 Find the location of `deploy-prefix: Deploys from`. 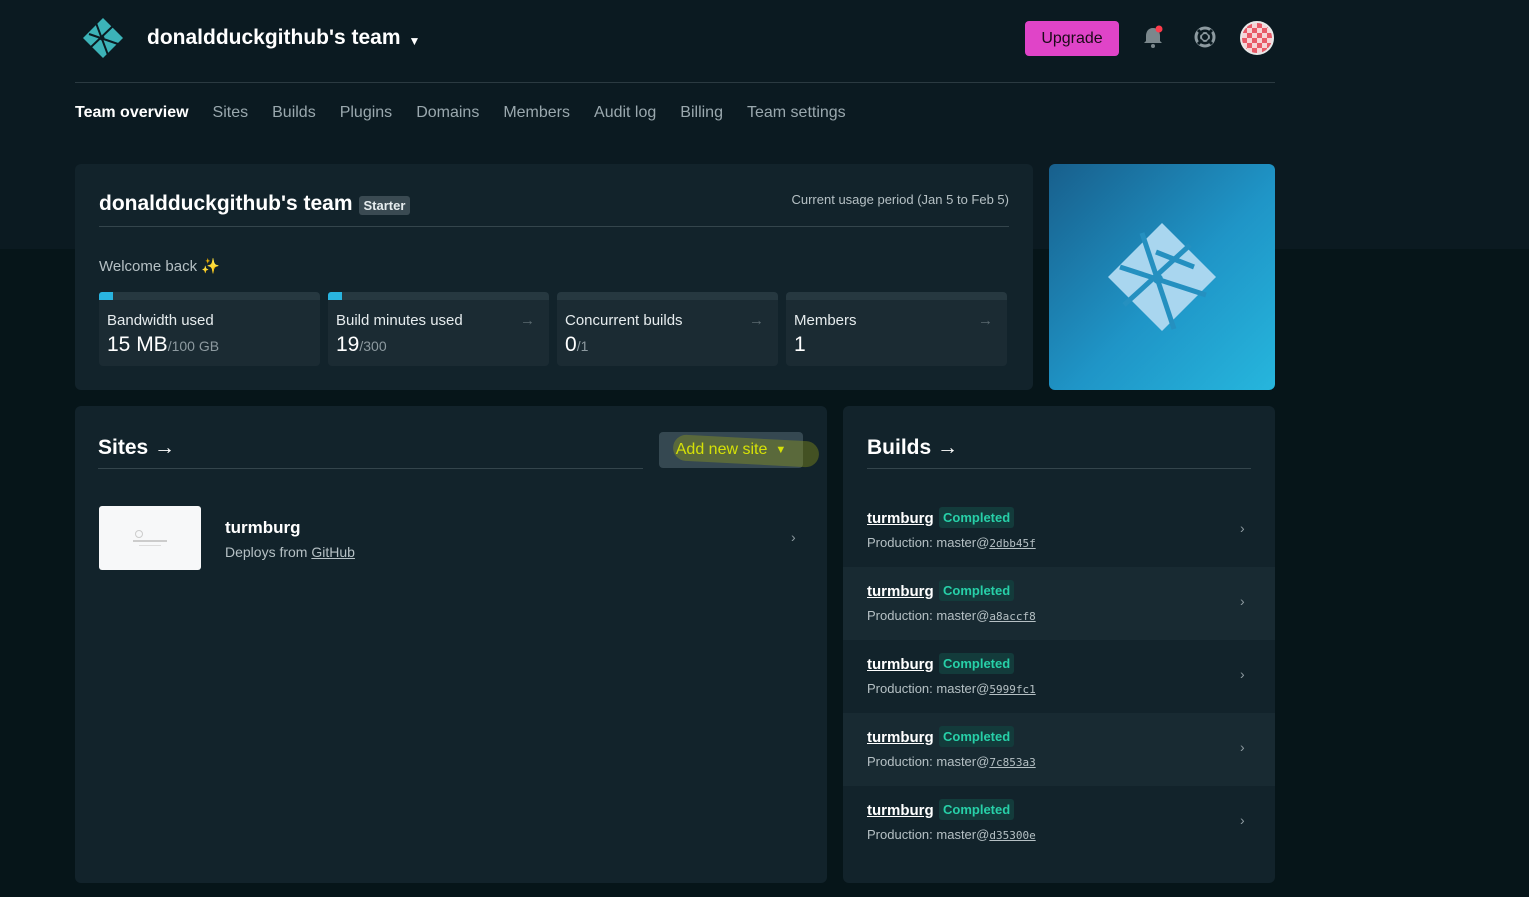

deploy-prefix: Deploys from is located at coordinates (266, 552).